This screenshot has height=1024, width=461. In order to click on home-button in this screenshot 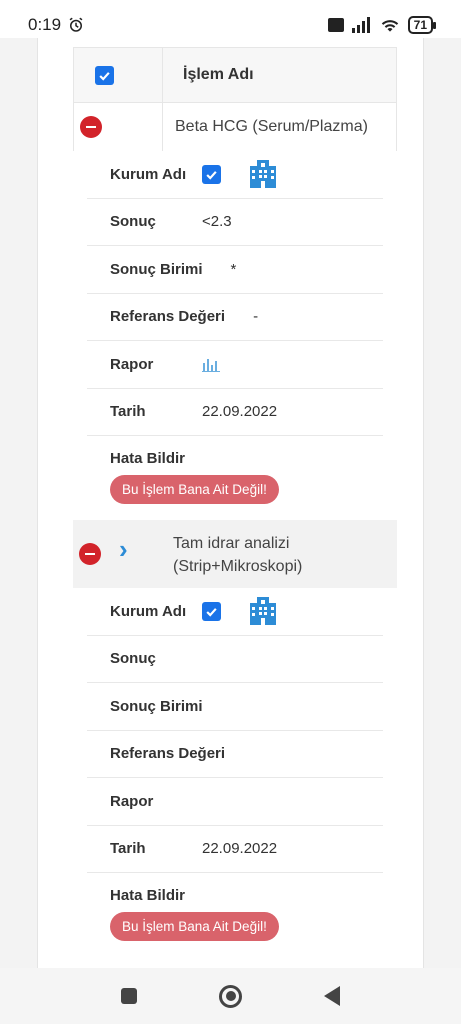, I will do `click(230, 996)`.